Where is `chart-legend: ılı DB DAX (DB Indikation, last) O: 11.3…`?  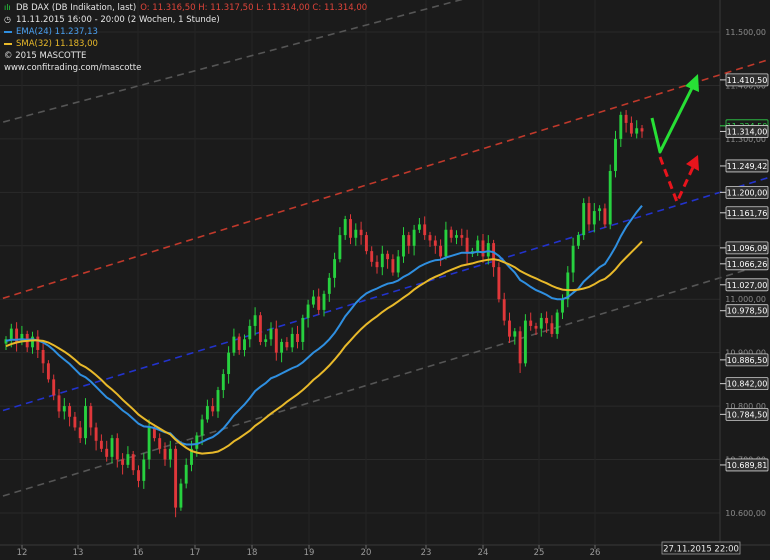
chart-legend: ılı DB DAX (DB Indikation, last) O: 11.3… is located at coordinates (185, 38).